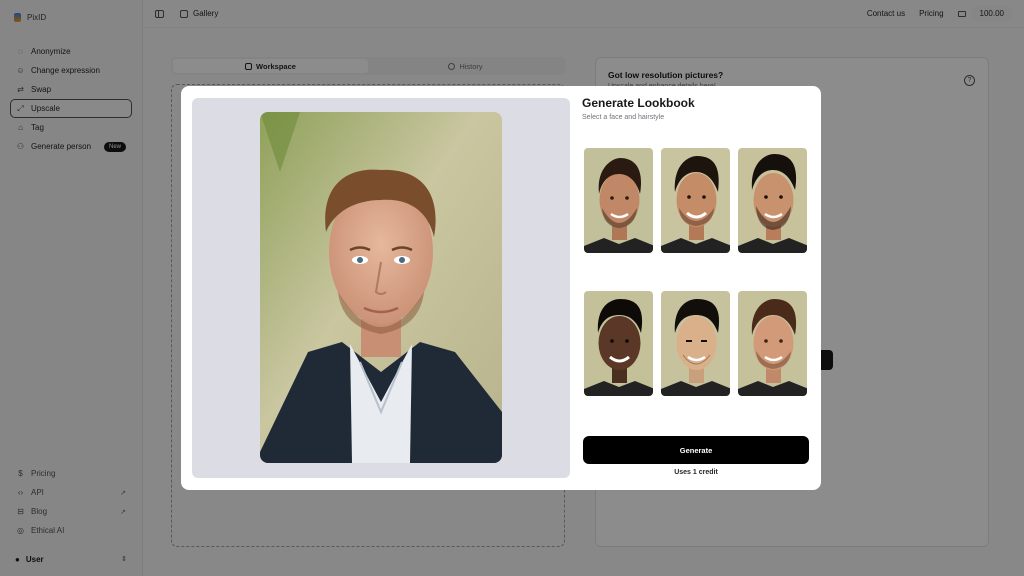 This screenshot has width=1024, height=576. Describe the element at coordinates (623, 117) in the screenshot. I see `modal-subtitle: Select a face and hairstyle` at that location.